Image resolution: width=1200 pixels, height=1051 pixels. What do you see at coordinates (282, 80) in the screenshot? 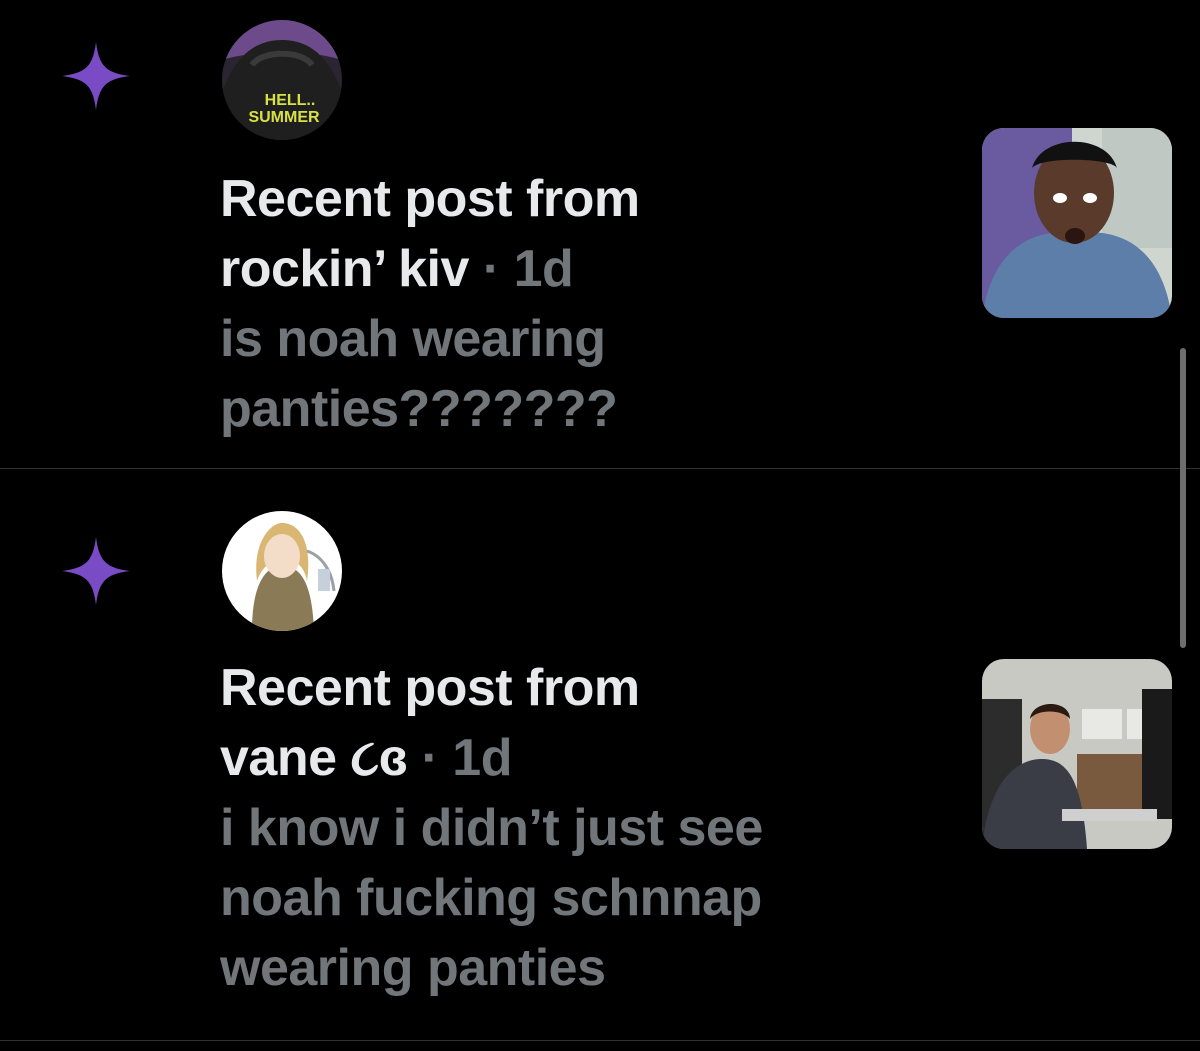
I see `avatar: HELL.. SUMMER` at bounding box center [282, 80].